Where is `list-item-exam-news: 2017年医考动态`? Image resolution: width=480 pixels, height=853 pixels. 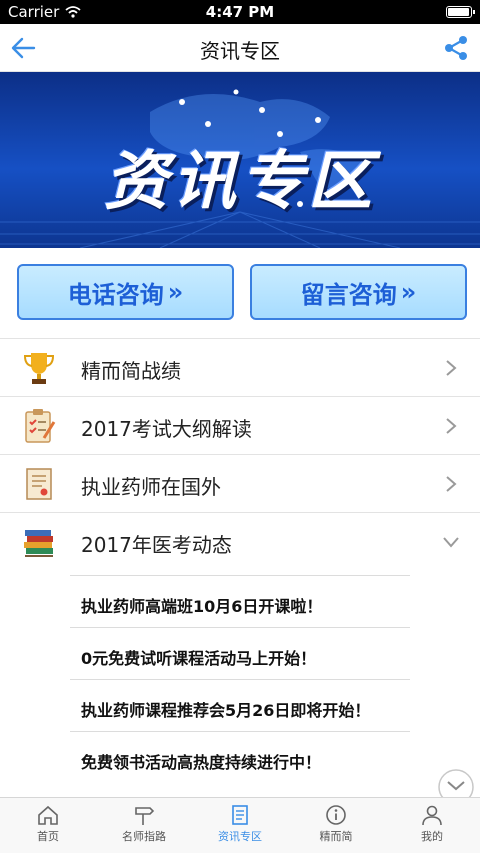
list-item-exam-news: 2017年医考动态 is located at coordinates (240, 541).